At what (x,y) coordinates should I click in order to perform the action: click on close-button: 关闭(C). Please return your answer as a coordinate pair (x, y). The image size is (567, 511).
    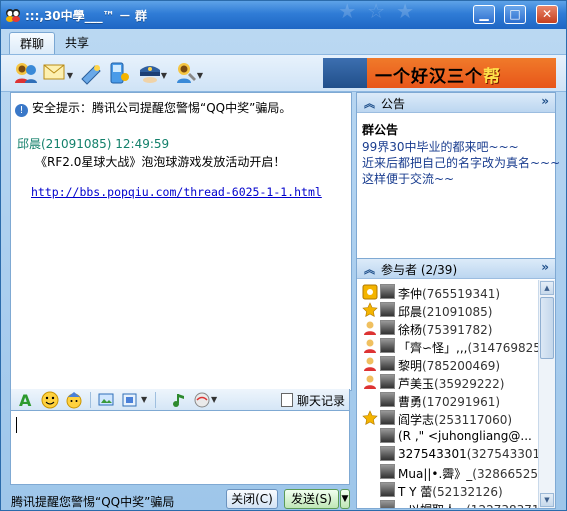
    Looking at the image, I should click on (252, 499).